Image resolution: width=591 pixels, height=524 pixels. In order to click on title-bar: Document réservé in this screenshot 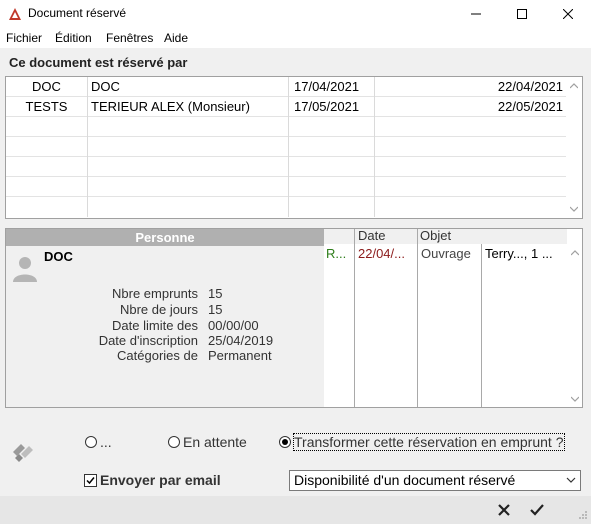, I will do `click(295, 14)`.